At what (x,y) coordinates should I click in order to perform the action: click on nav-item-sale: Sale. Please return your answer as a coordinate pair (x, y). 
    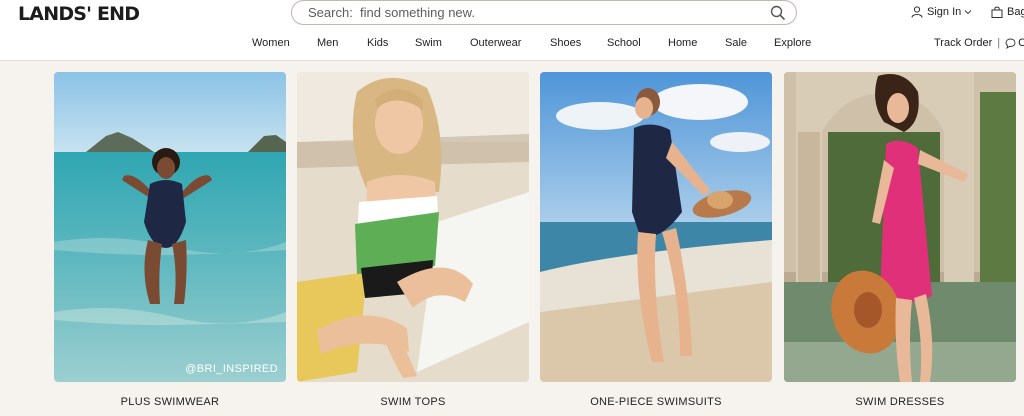
    Looking at the image, I should click on (736, 43).